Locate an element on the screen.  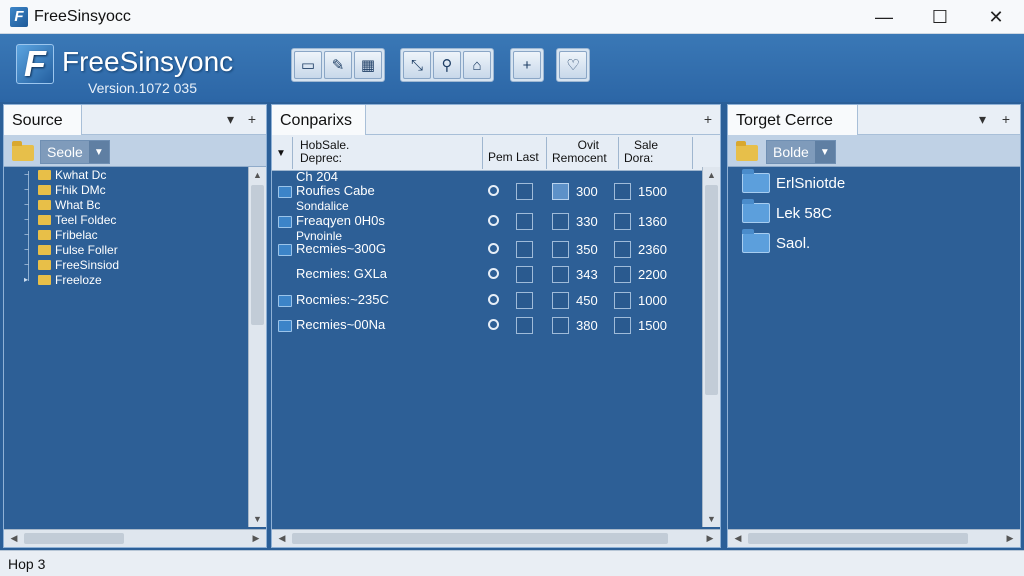
comparison-vertical-scrollbar: ▲ ▼ is located at coordinates (711, 347).